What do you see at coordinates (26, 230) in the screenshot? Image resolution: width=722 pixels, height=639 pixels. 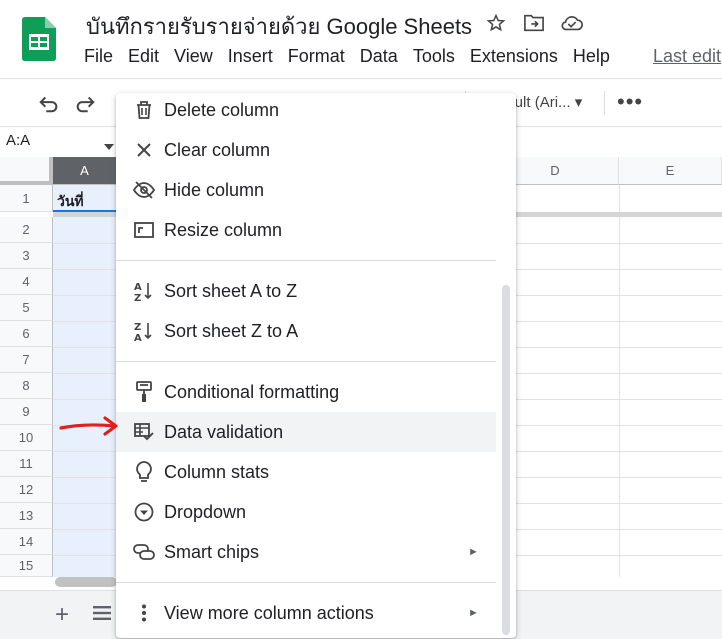 I see `row-header: 2` at bounding box center [26, 230].